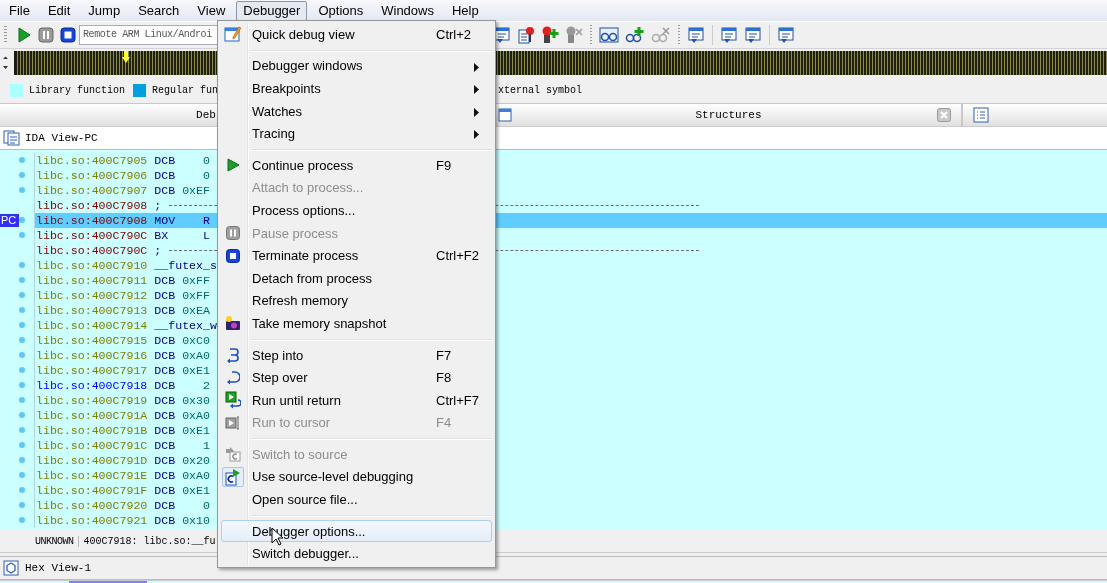  Describe the element at coordinates (92, 430) in the screenshot. I see `address-text: libc.so:400C791B` at that location.